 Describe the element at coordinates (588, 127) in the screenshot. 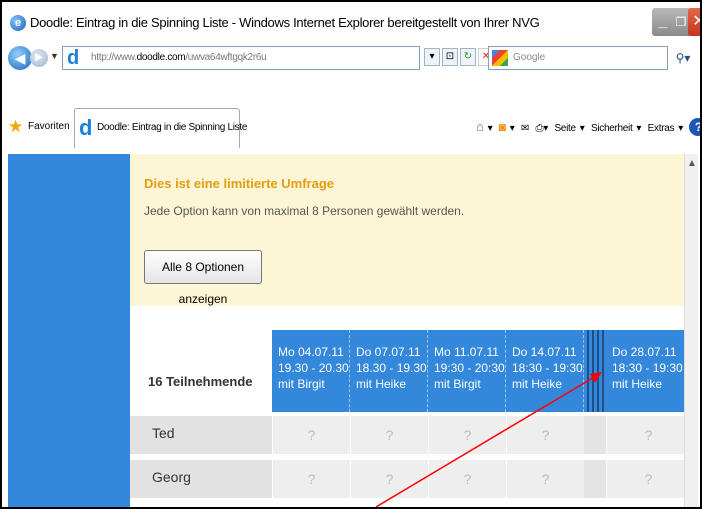

I see `command-bar: ⌂▾ ◙▾ ✉ ⎙▾ Seite▾ Sicherheit▾ Extras▾ ?▾` at that location.